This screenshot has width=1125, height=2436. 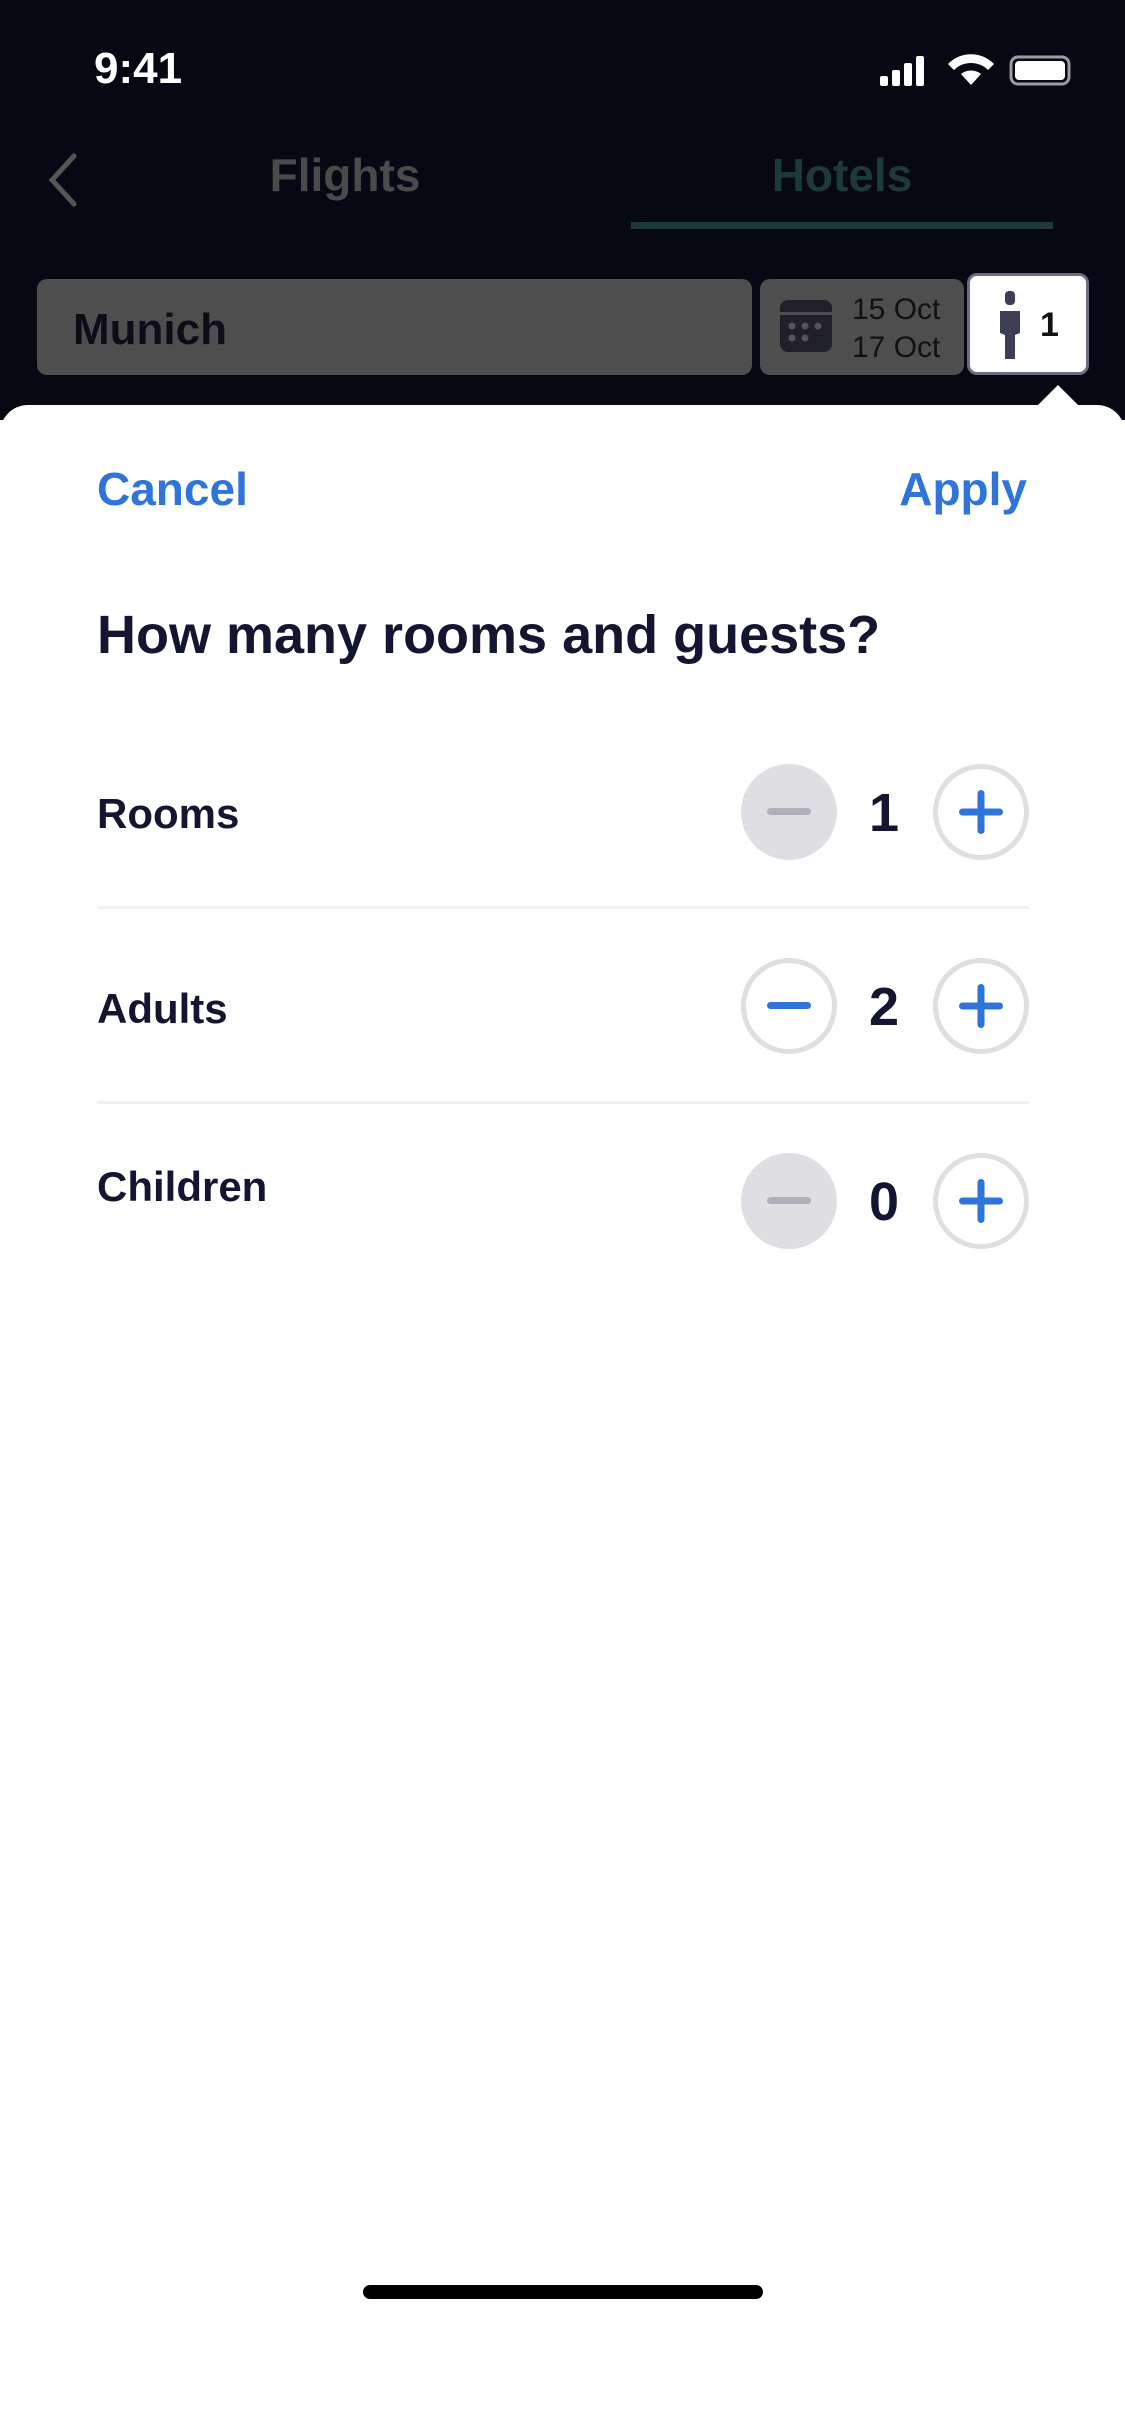 I want to click on adults-value: 2, so click(x=884, y=1007).